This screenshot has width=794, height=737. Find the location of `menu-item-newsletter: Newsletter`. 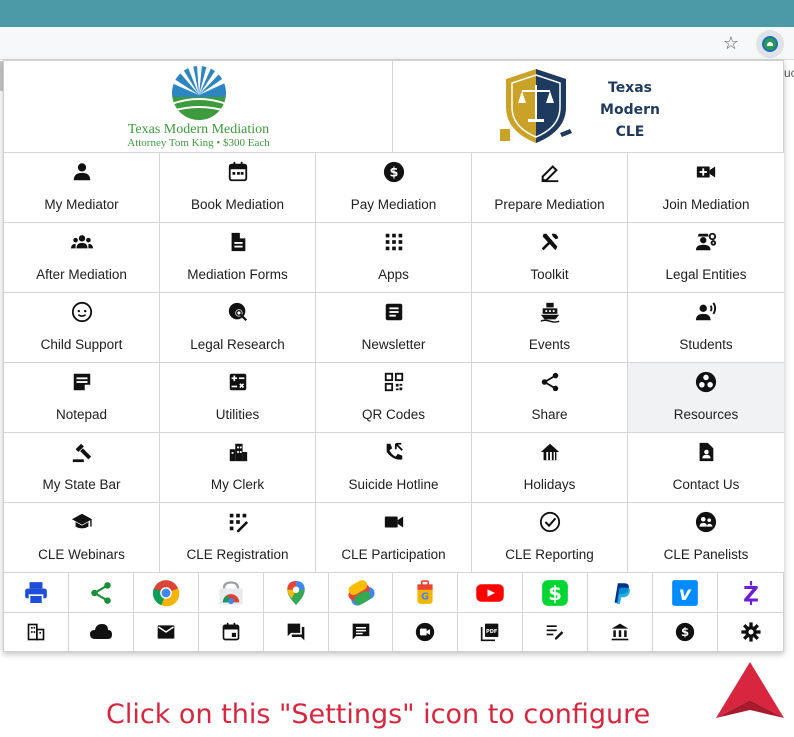

menu-item-newsletter: Newsletter is located at coordinates (394, 328).